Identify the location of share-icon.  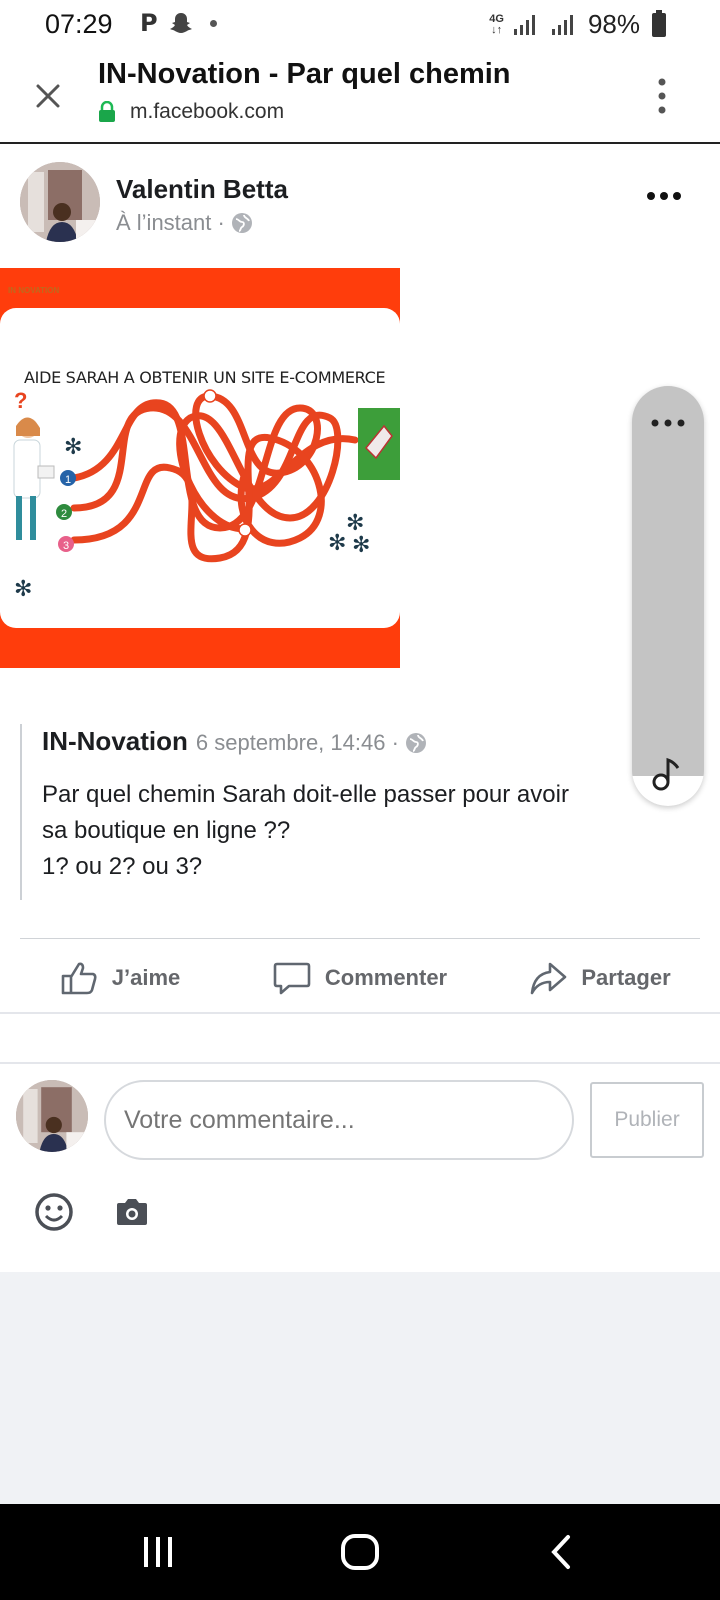
(549, 978).